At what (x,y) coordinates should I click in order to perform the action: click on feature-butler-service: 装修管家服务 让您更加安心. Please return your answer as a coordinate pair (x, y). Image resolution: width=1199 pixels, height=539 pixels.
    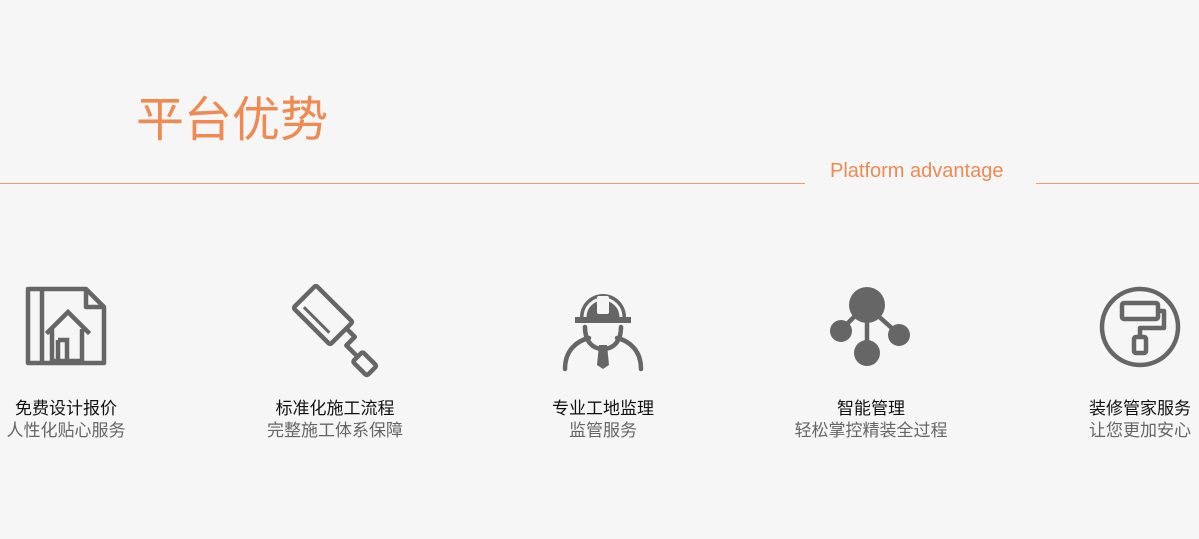
    Looking at the image, I should click on (1119, 363).